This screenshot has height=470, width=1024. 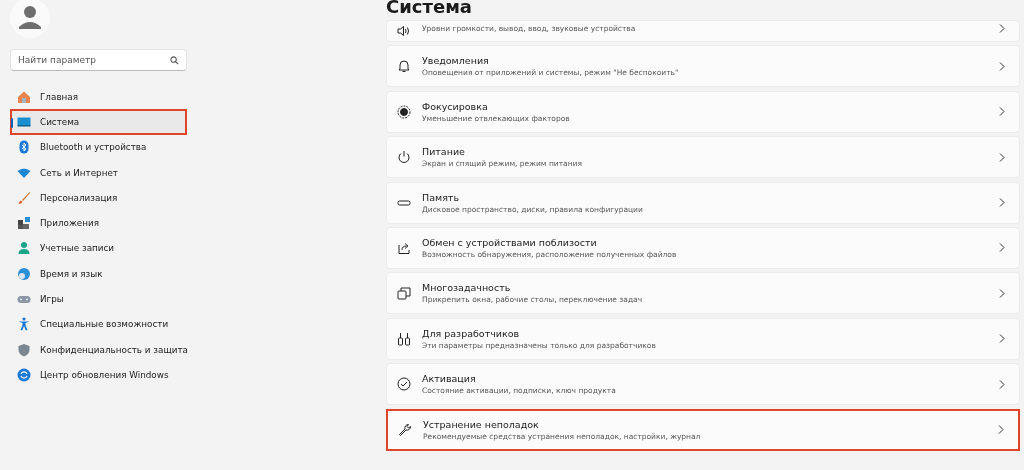 I want to click on nav-item: Сеть и Интернет, so click(x=98, y=172).